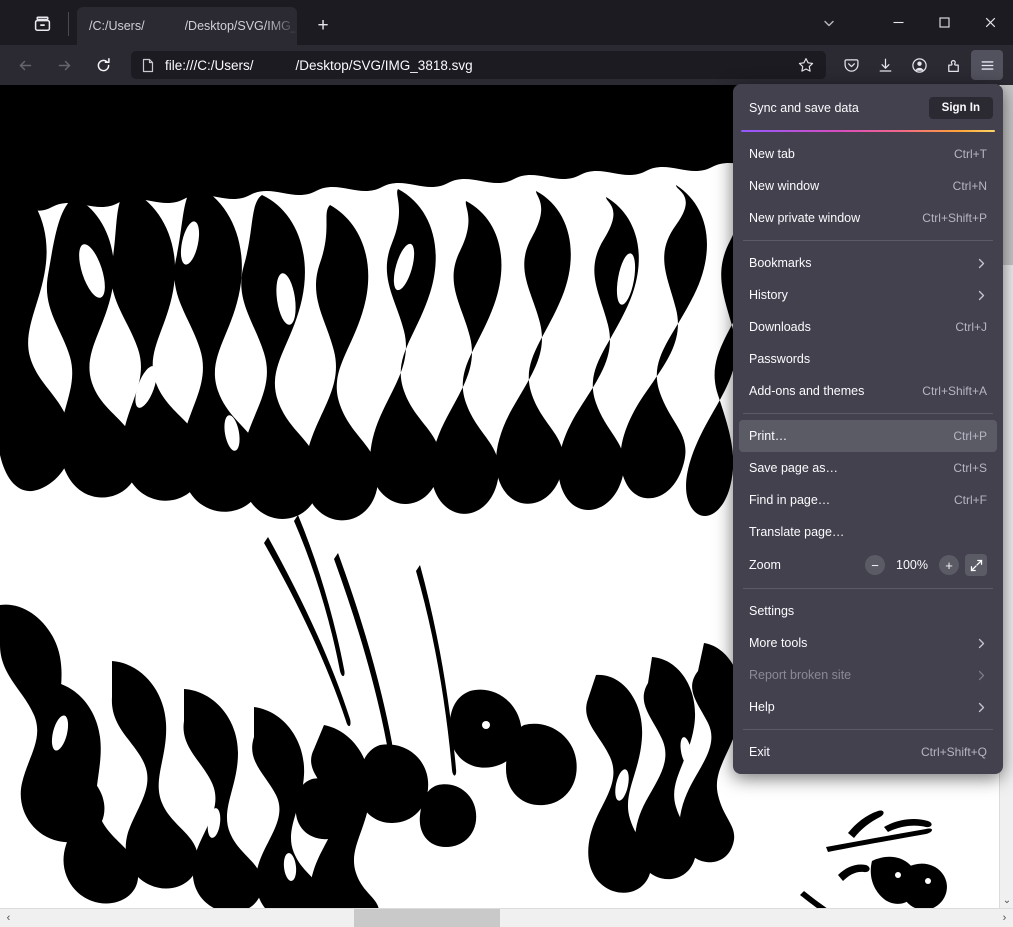 This screenshot has height=927, width=1013. I want to click on zoom-in-button: +, so click(949, 565).